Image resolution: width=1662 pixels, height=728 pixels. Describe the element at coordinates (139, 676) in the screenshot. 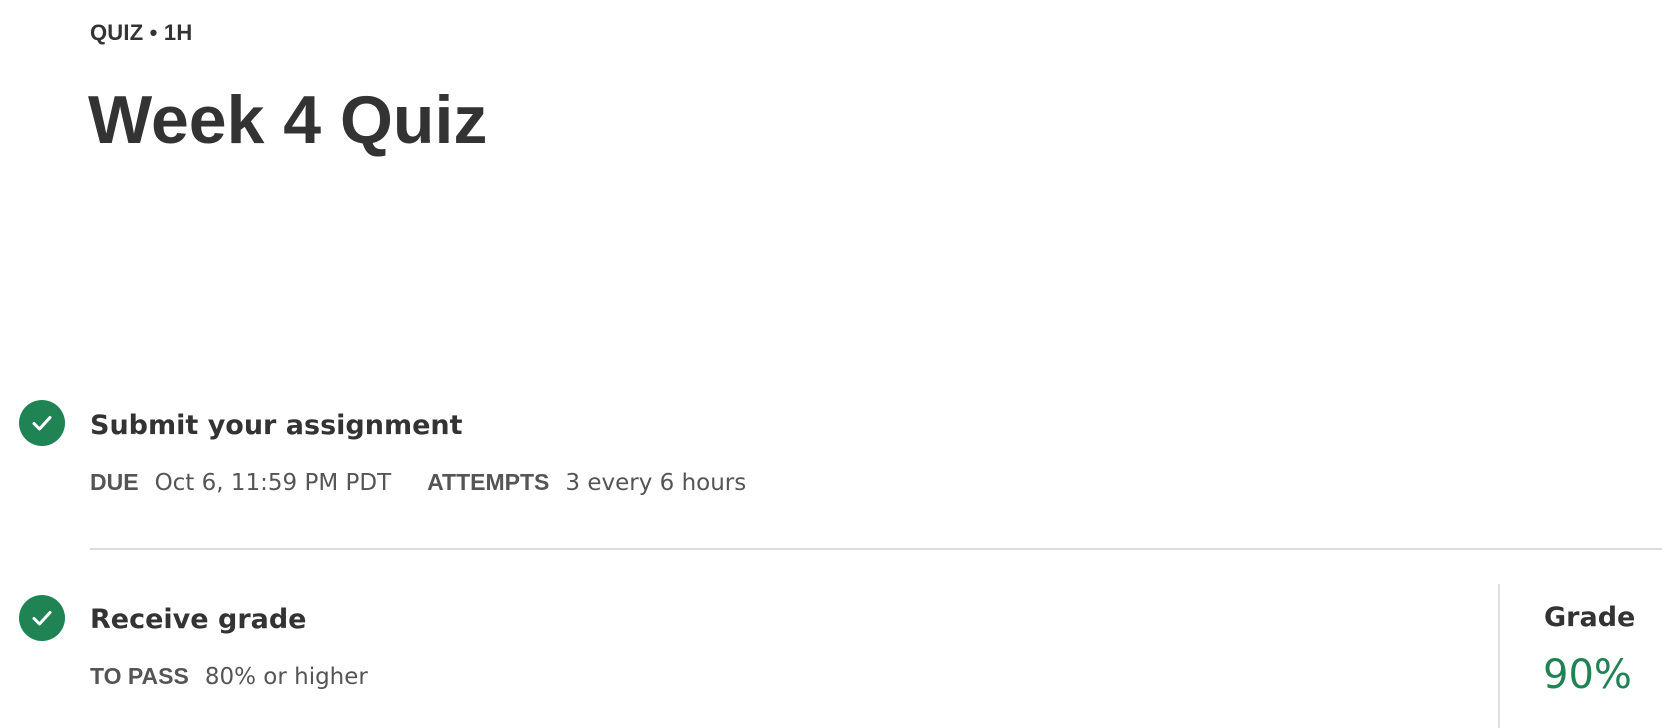

I see `to-pass-label: TO PASS` at that location.